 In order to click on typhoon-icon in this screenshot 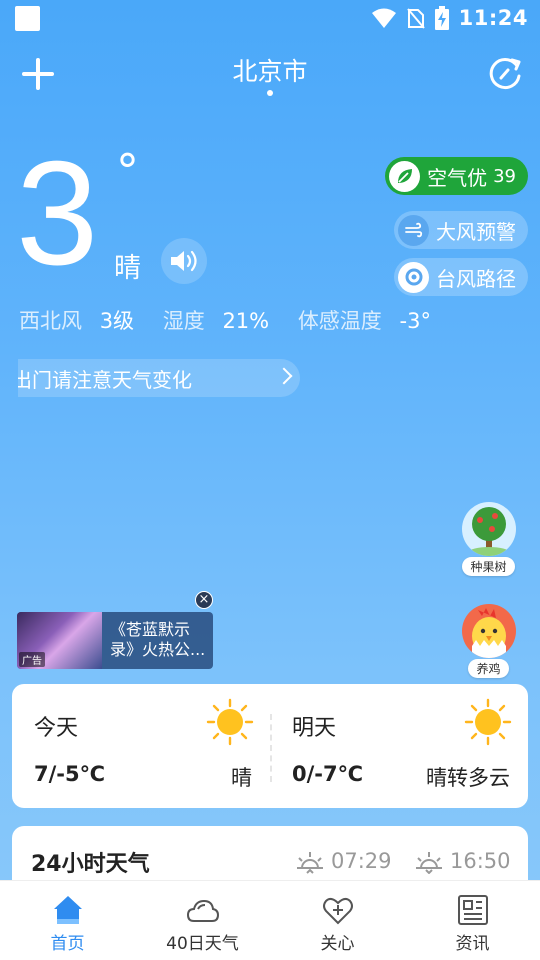, I will do `click(413, 277)`.